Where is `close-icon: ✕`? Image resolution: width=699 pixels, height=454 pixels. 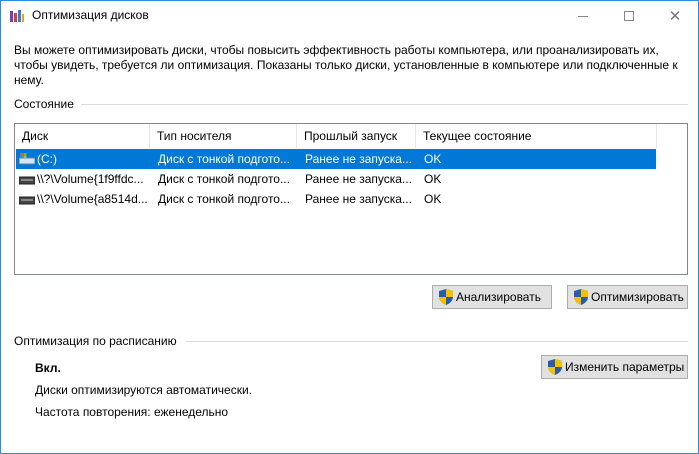
close-icon: ✕ is located at coordinates (675, 16).